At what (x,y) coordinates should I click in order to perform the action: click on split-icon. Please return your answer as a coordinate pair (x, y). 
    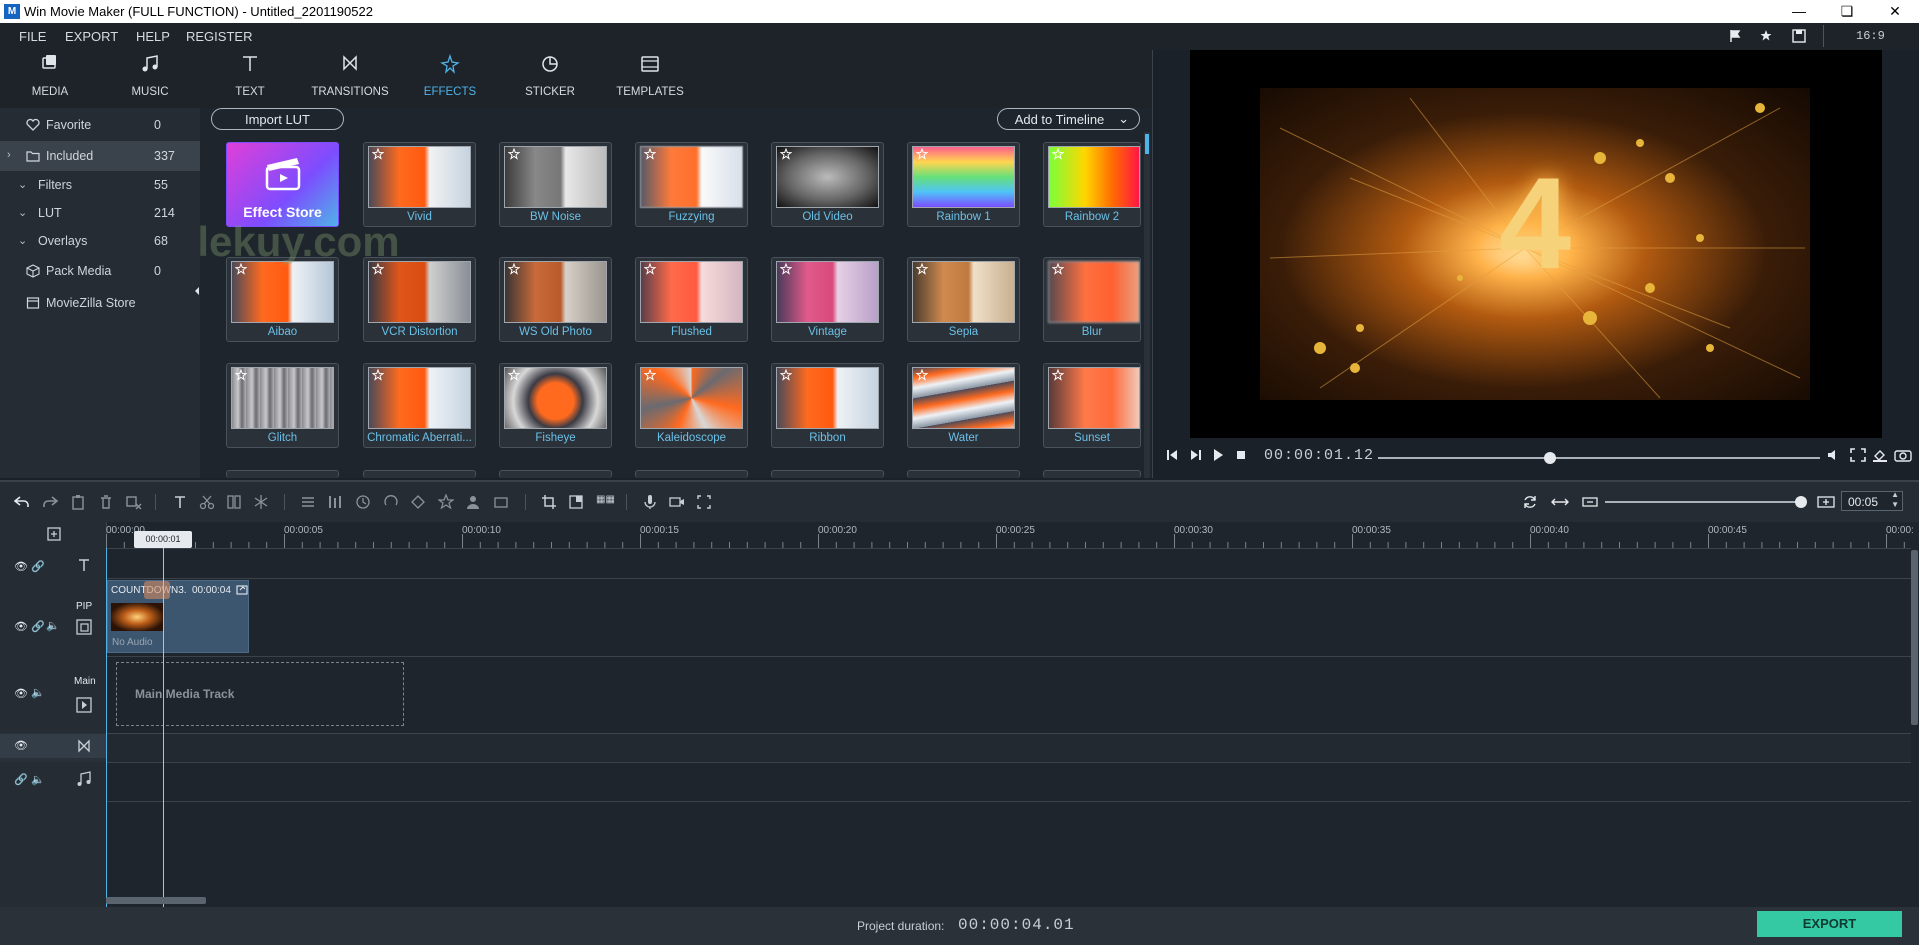
    Looking at the image, I should click on (207, 502).